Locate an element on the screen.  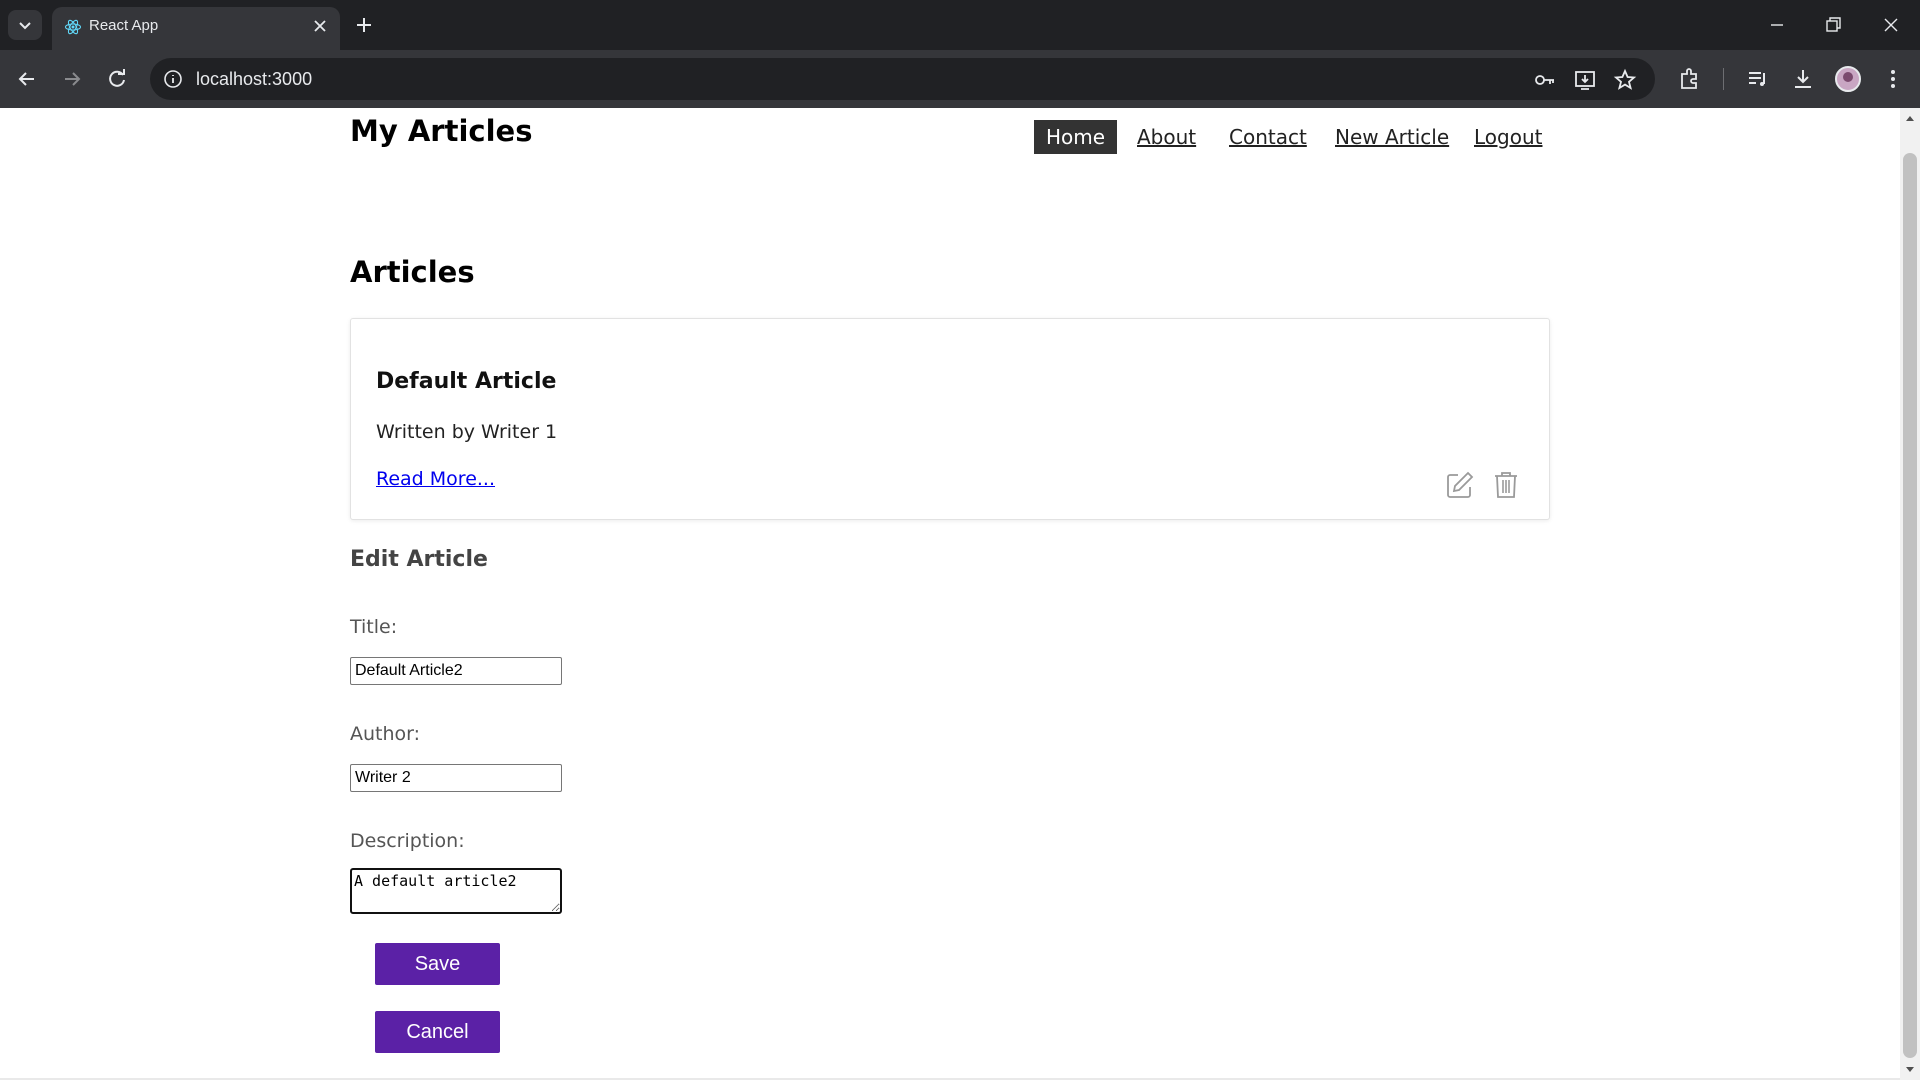
article-author: Written by Writer 1 is located at coordinates (467, 432).